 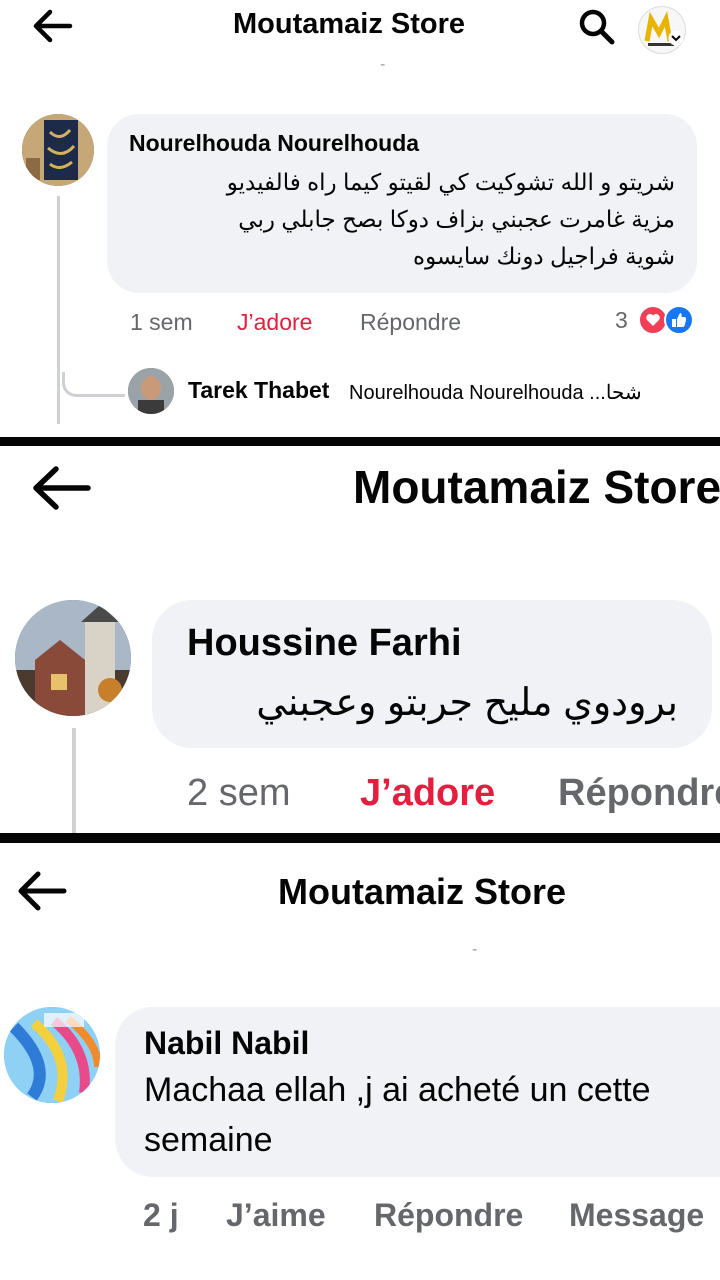 What do you see at coordinates (596, 26) in the screenshot?
I see `search-icon` at bounding box center [596, 26].